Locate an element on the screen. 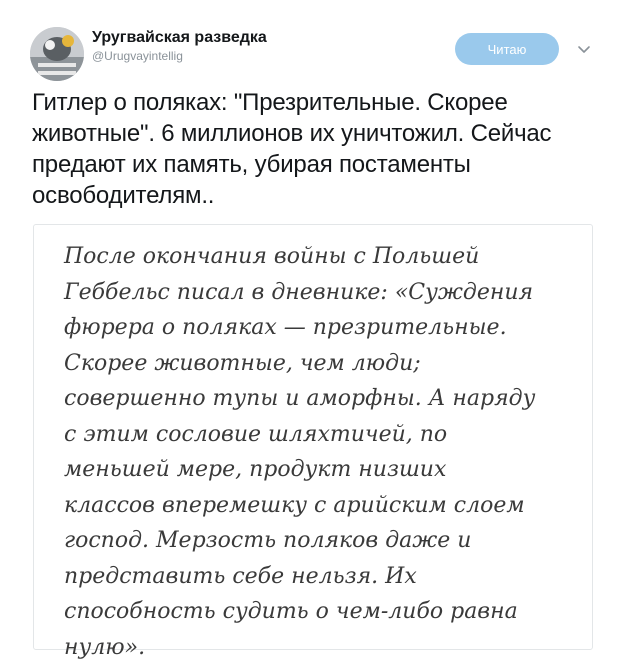 The width and height of the screenshot is (625, 665). author-handle: @Urugvayintellig is located at coordinates (179, 56).